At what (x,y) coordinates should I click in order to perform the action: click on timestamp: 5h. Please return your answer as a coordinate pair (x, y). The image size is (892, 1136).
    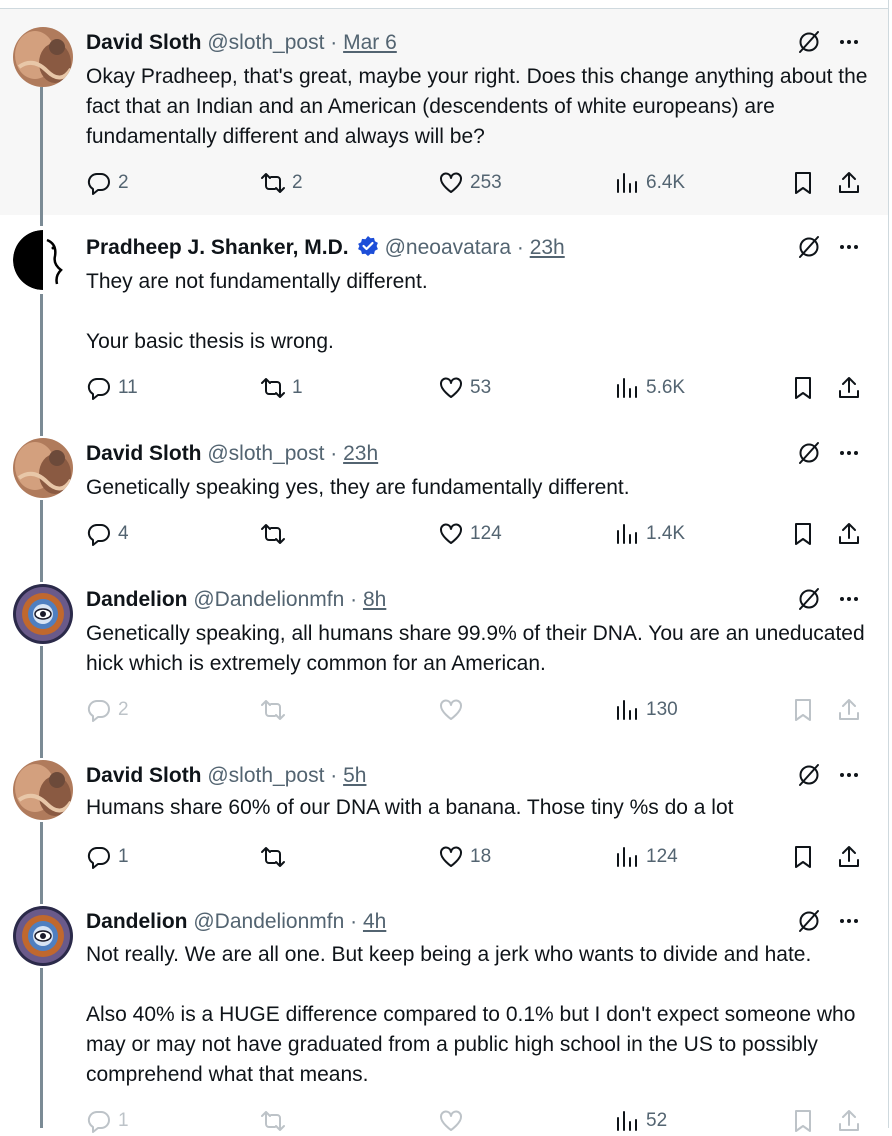
    Looking at the image, I should click on (354, 775).